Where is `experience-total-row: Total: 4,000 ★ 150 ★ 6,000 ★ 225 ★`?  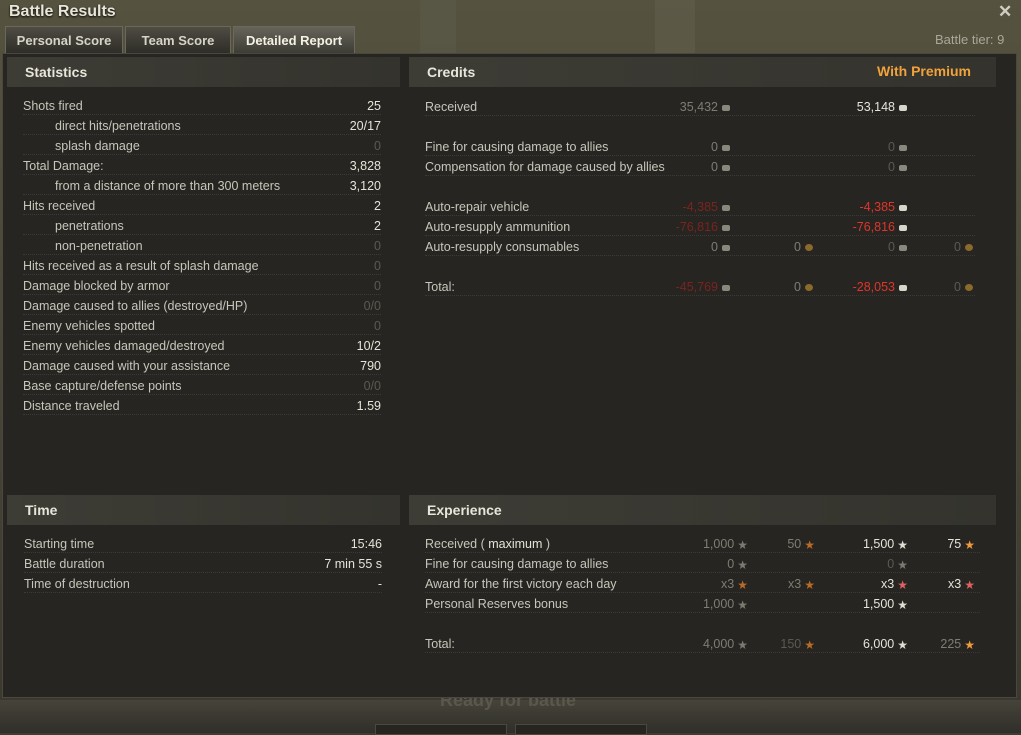 experience-total-row: Total: 4,000 ★ 150 ★ 6,000 ★ 225 ★ is located at coordinates (702, 644).